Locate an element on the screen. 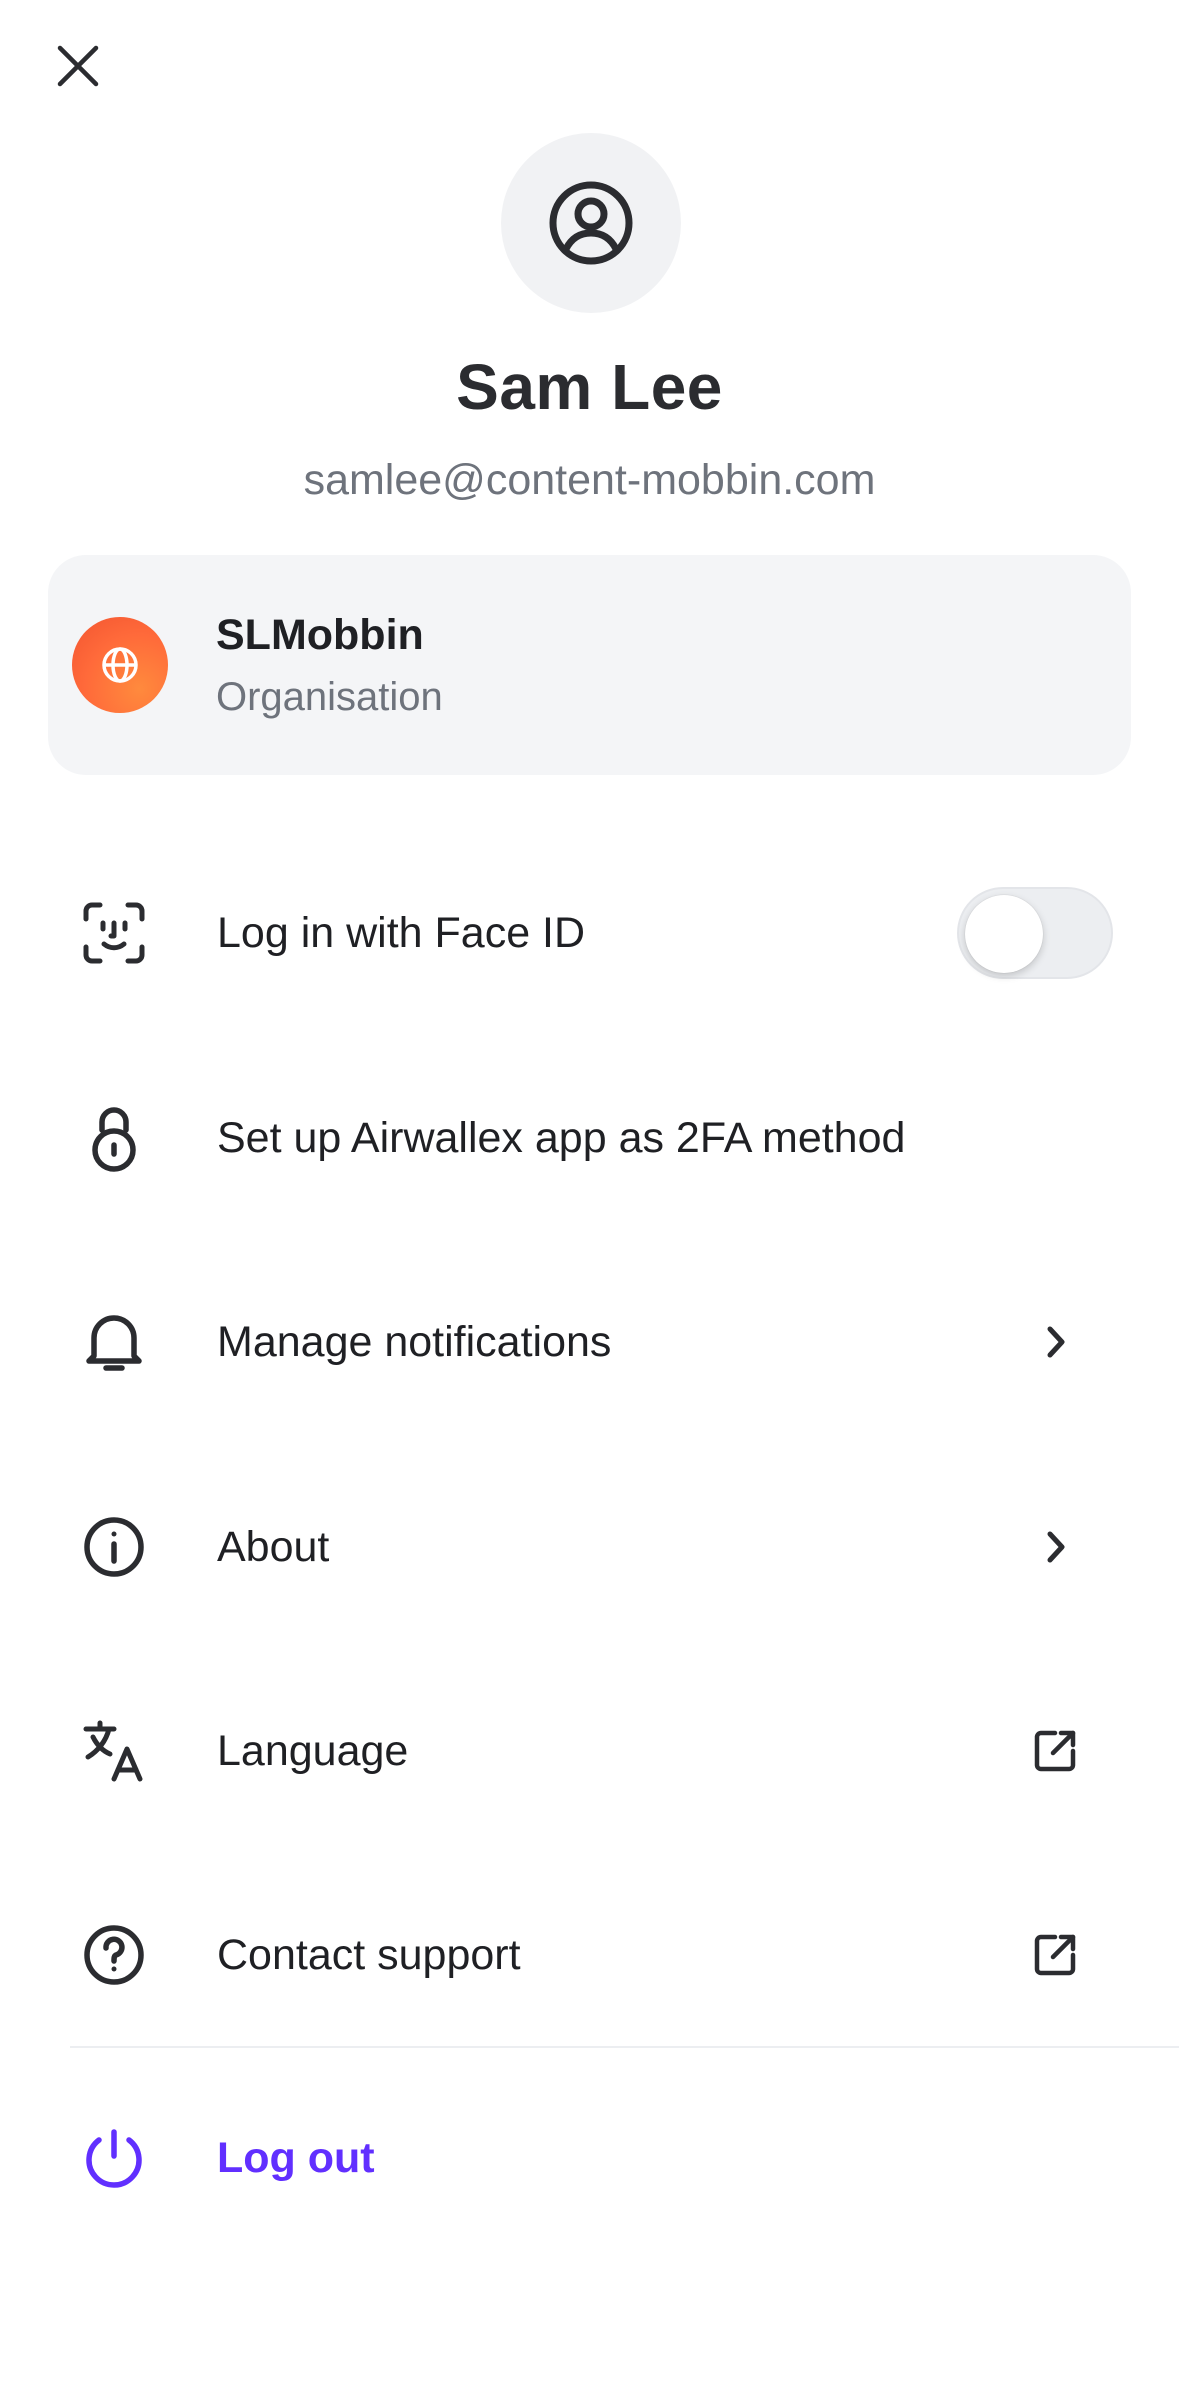 This screenshot has height=2396, width=1179. close-icon is located at coordinates (78, 66).